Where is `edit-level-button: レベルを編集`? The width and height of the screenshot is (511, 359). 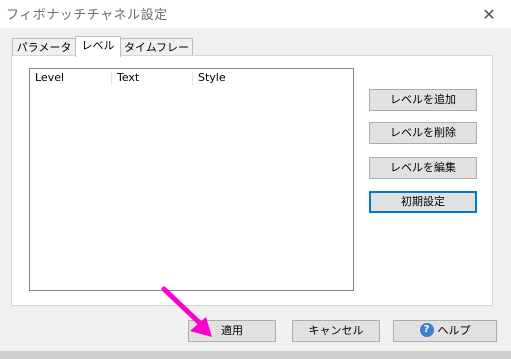 edit-level-button: レベルを編集 is located at coordinates (423, 168).